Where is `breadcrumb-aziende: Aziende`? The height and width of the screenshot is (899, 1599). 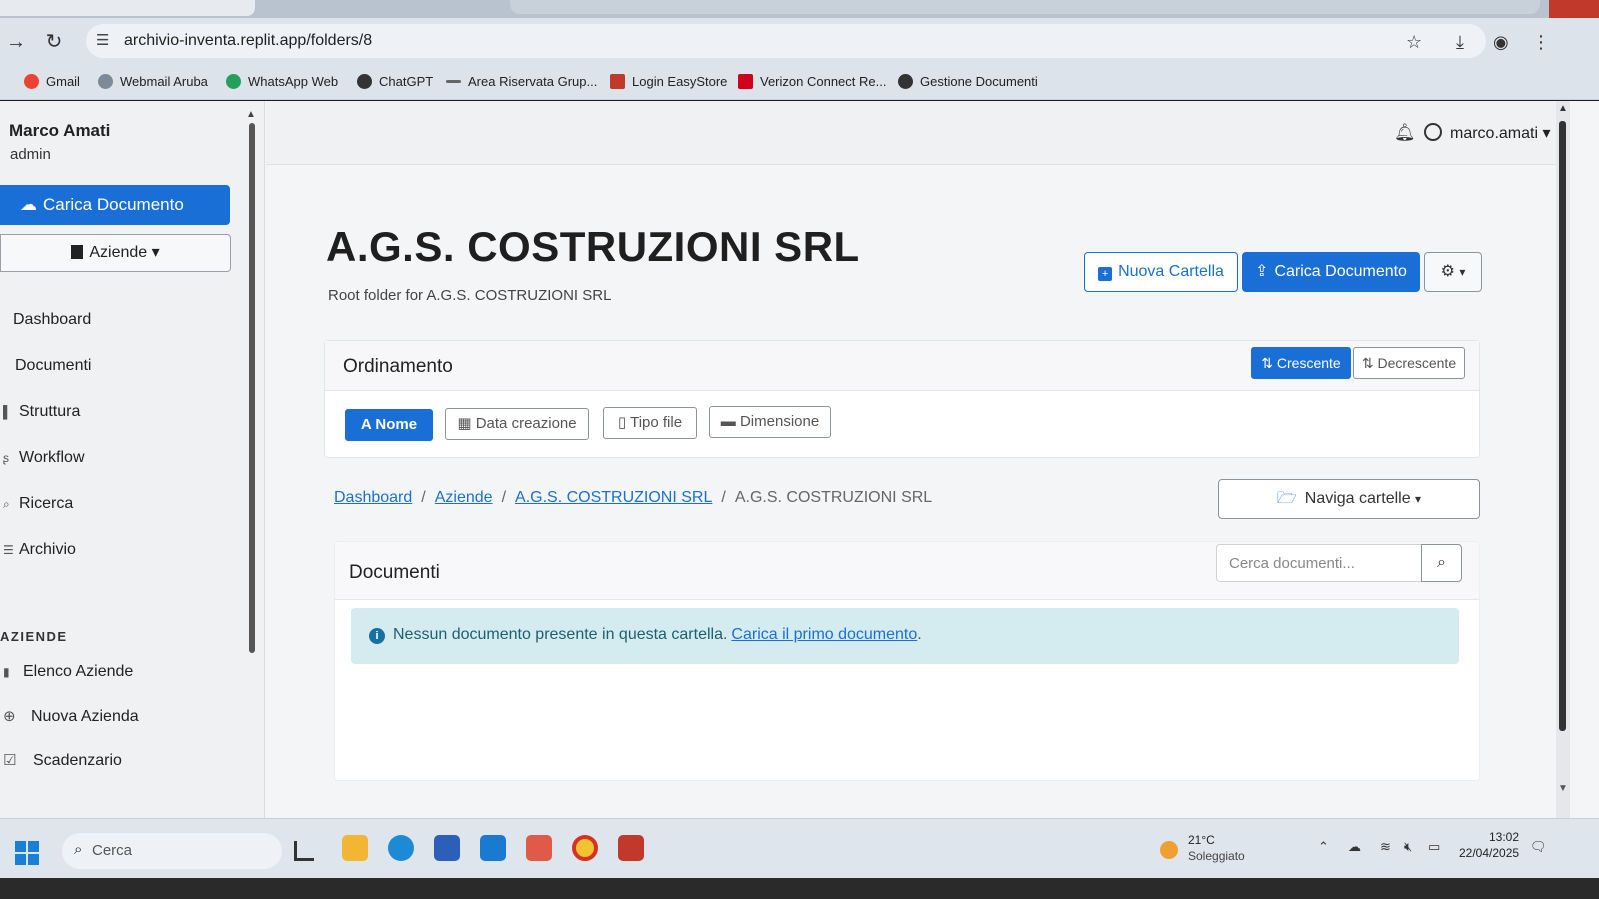 breadcrumb-aziende: Aziende is located at coordinates (464, 497).